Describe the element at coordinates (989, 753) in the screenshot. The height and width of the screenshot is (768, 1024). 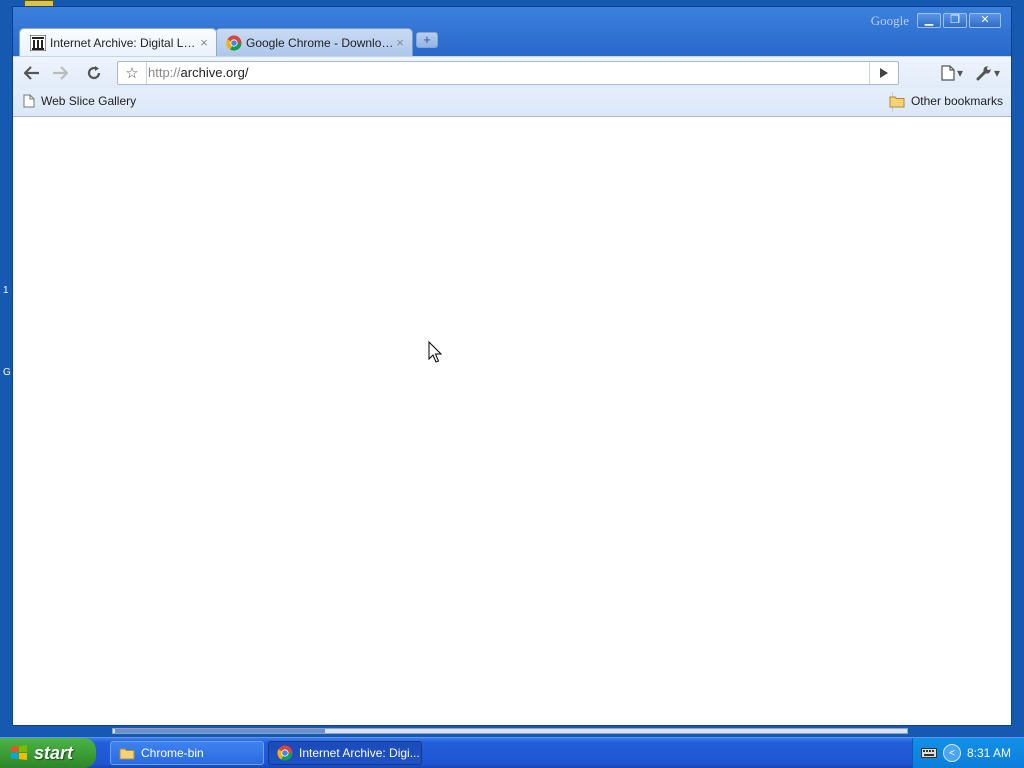
I see `clock: 8:31 AM` at that location.